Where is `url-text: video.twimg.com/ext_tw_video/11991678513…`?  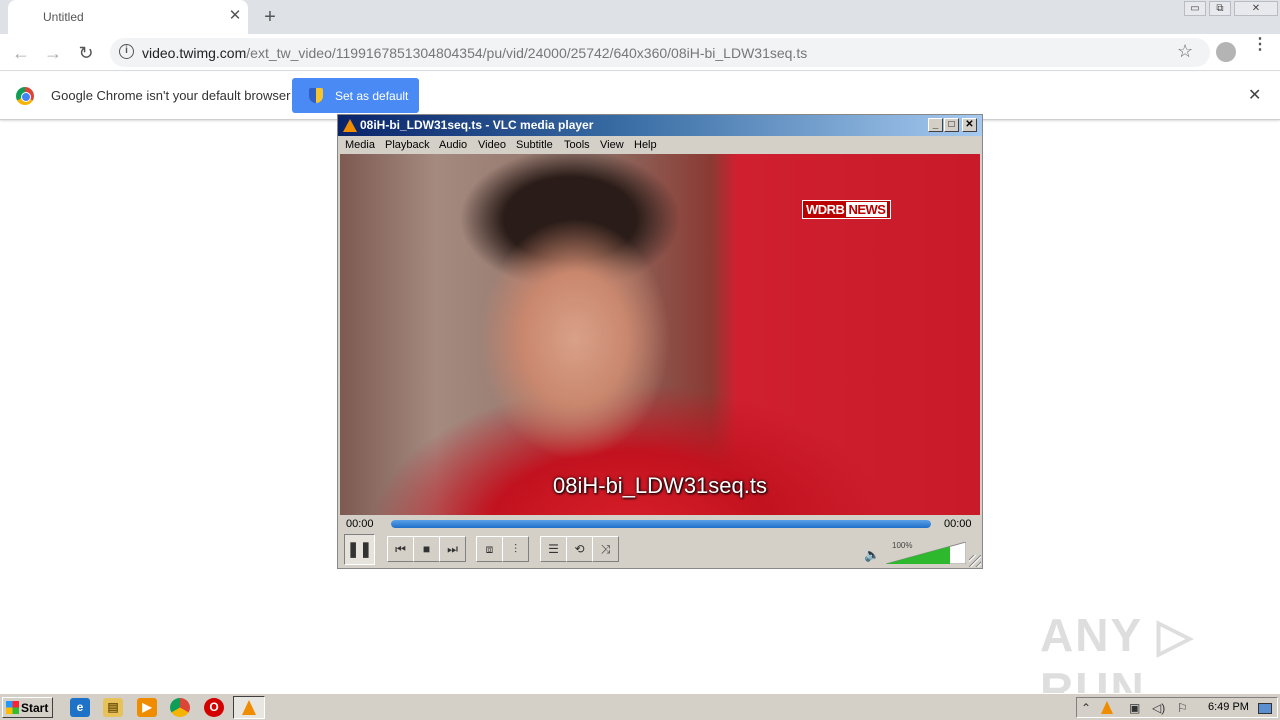 url-text: video.twimg.com/ext_tw_video/11991678513… is located at coordinates (474, 53).